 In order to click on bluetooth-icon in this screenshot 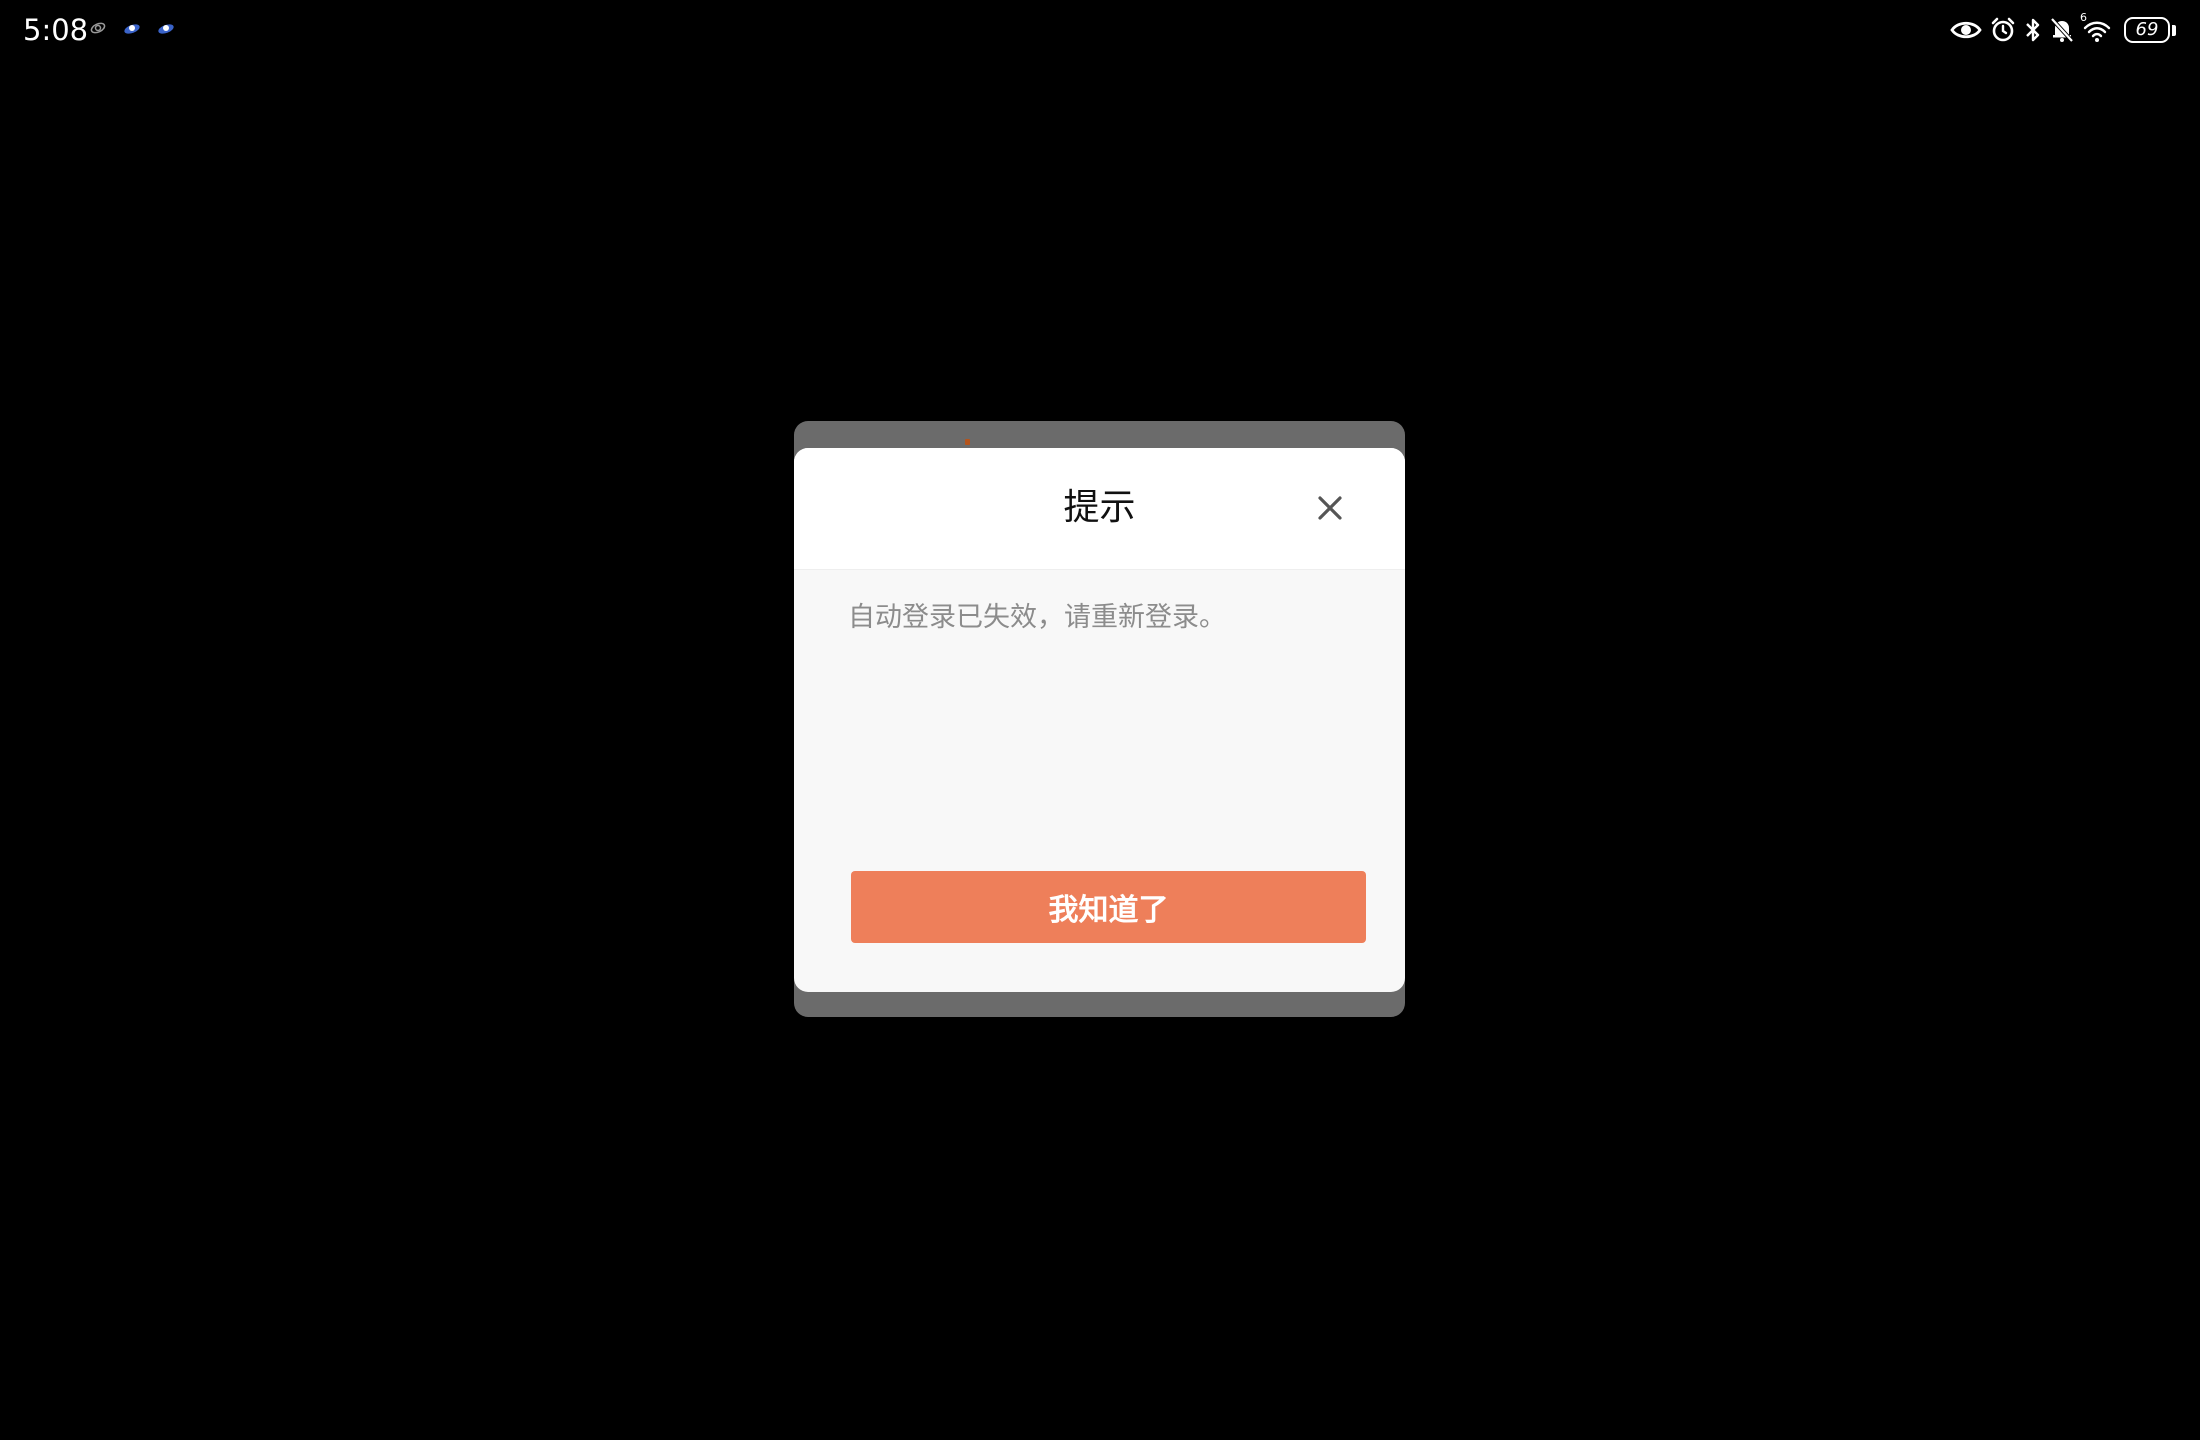, I will do `click(2033, 30)`.